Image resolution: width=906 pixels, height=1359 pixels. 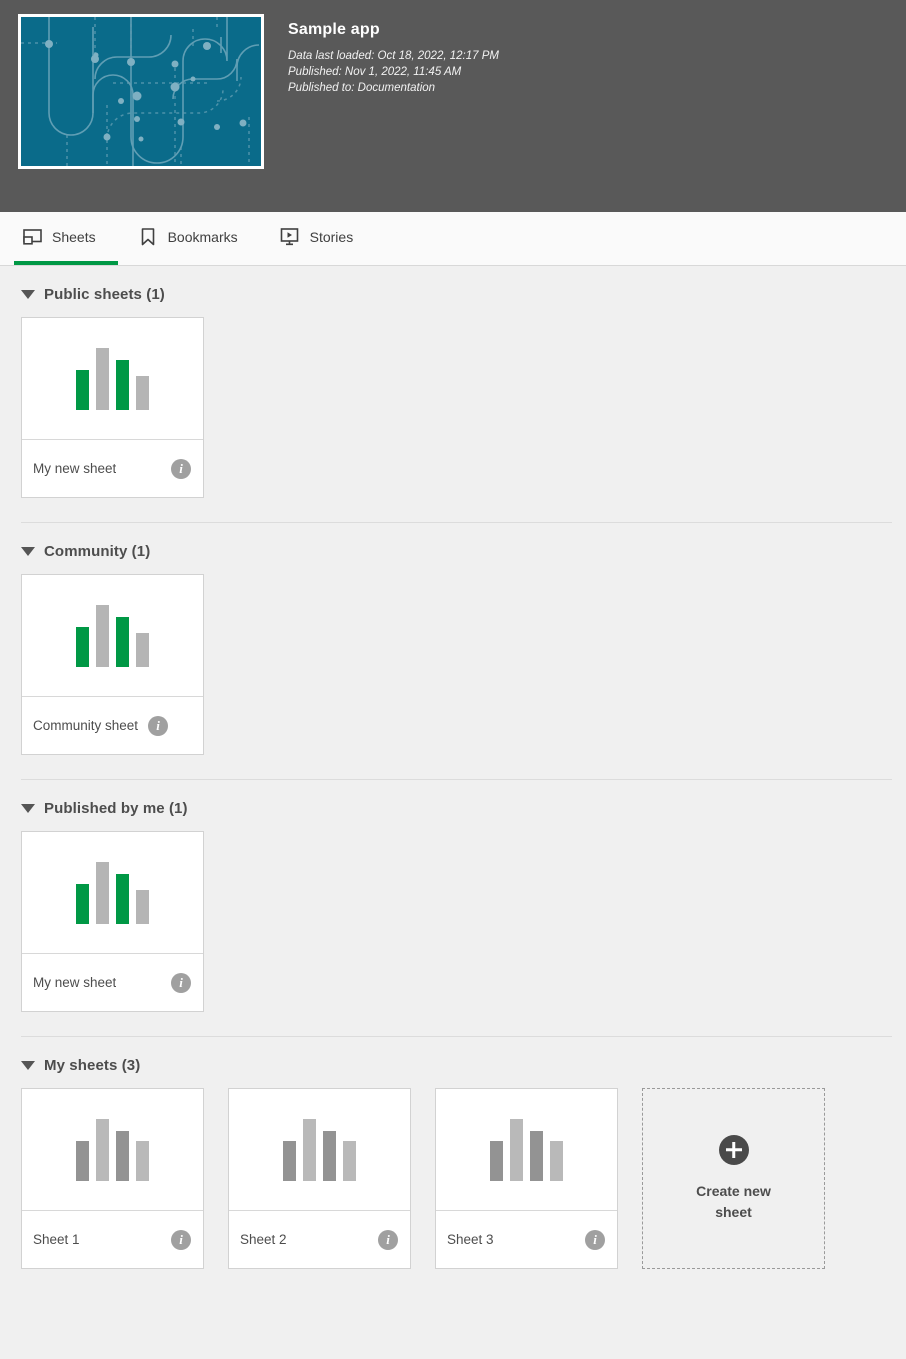 I want to click on create-new-sheet-button: Create new sheet, so click(x=733, y=1178).